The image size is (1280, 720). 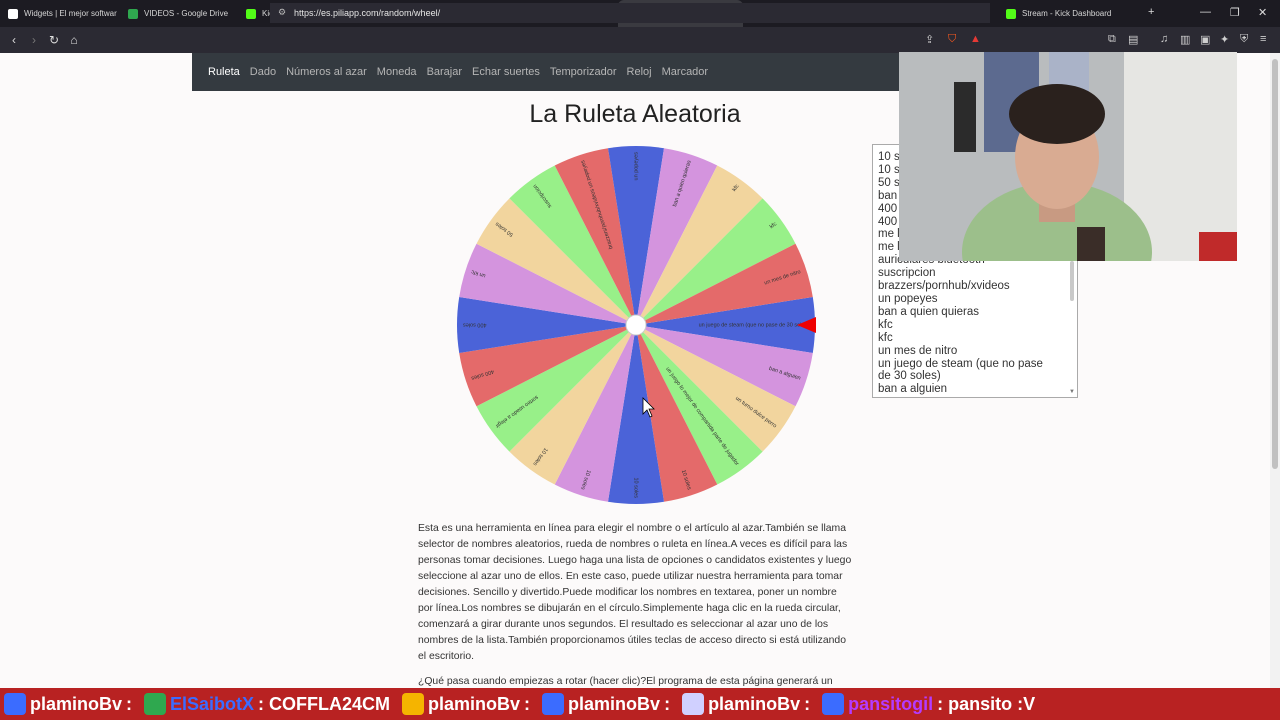 I want to click on nav-link: Ruleta, so click(x=224, y=72).